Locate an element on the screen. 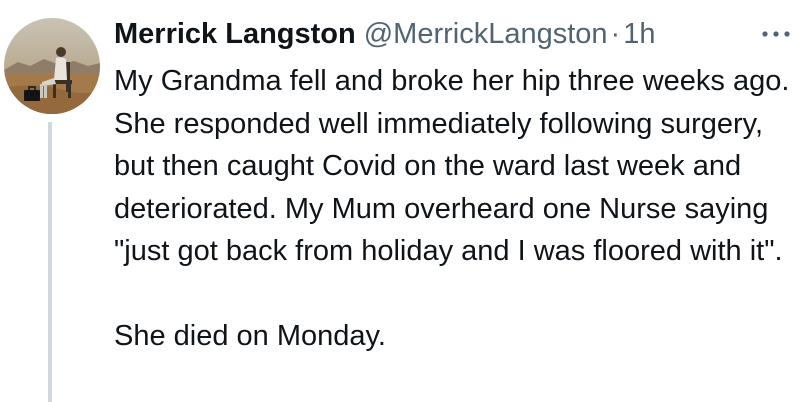  tweet-header: Merrick Langston @MerrickLangston · 1h is located at coordinates (459, 34).